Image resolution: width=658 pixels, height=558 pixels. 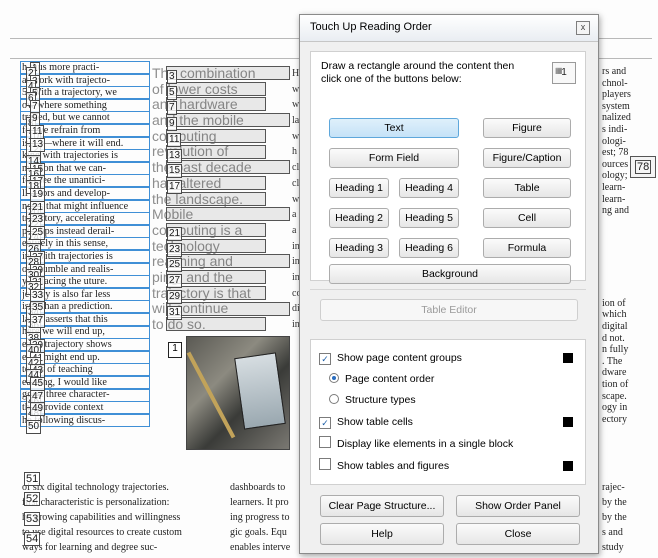 I want to click on text-line: 5. With a trajectory, we, so click(x=69, y=93).